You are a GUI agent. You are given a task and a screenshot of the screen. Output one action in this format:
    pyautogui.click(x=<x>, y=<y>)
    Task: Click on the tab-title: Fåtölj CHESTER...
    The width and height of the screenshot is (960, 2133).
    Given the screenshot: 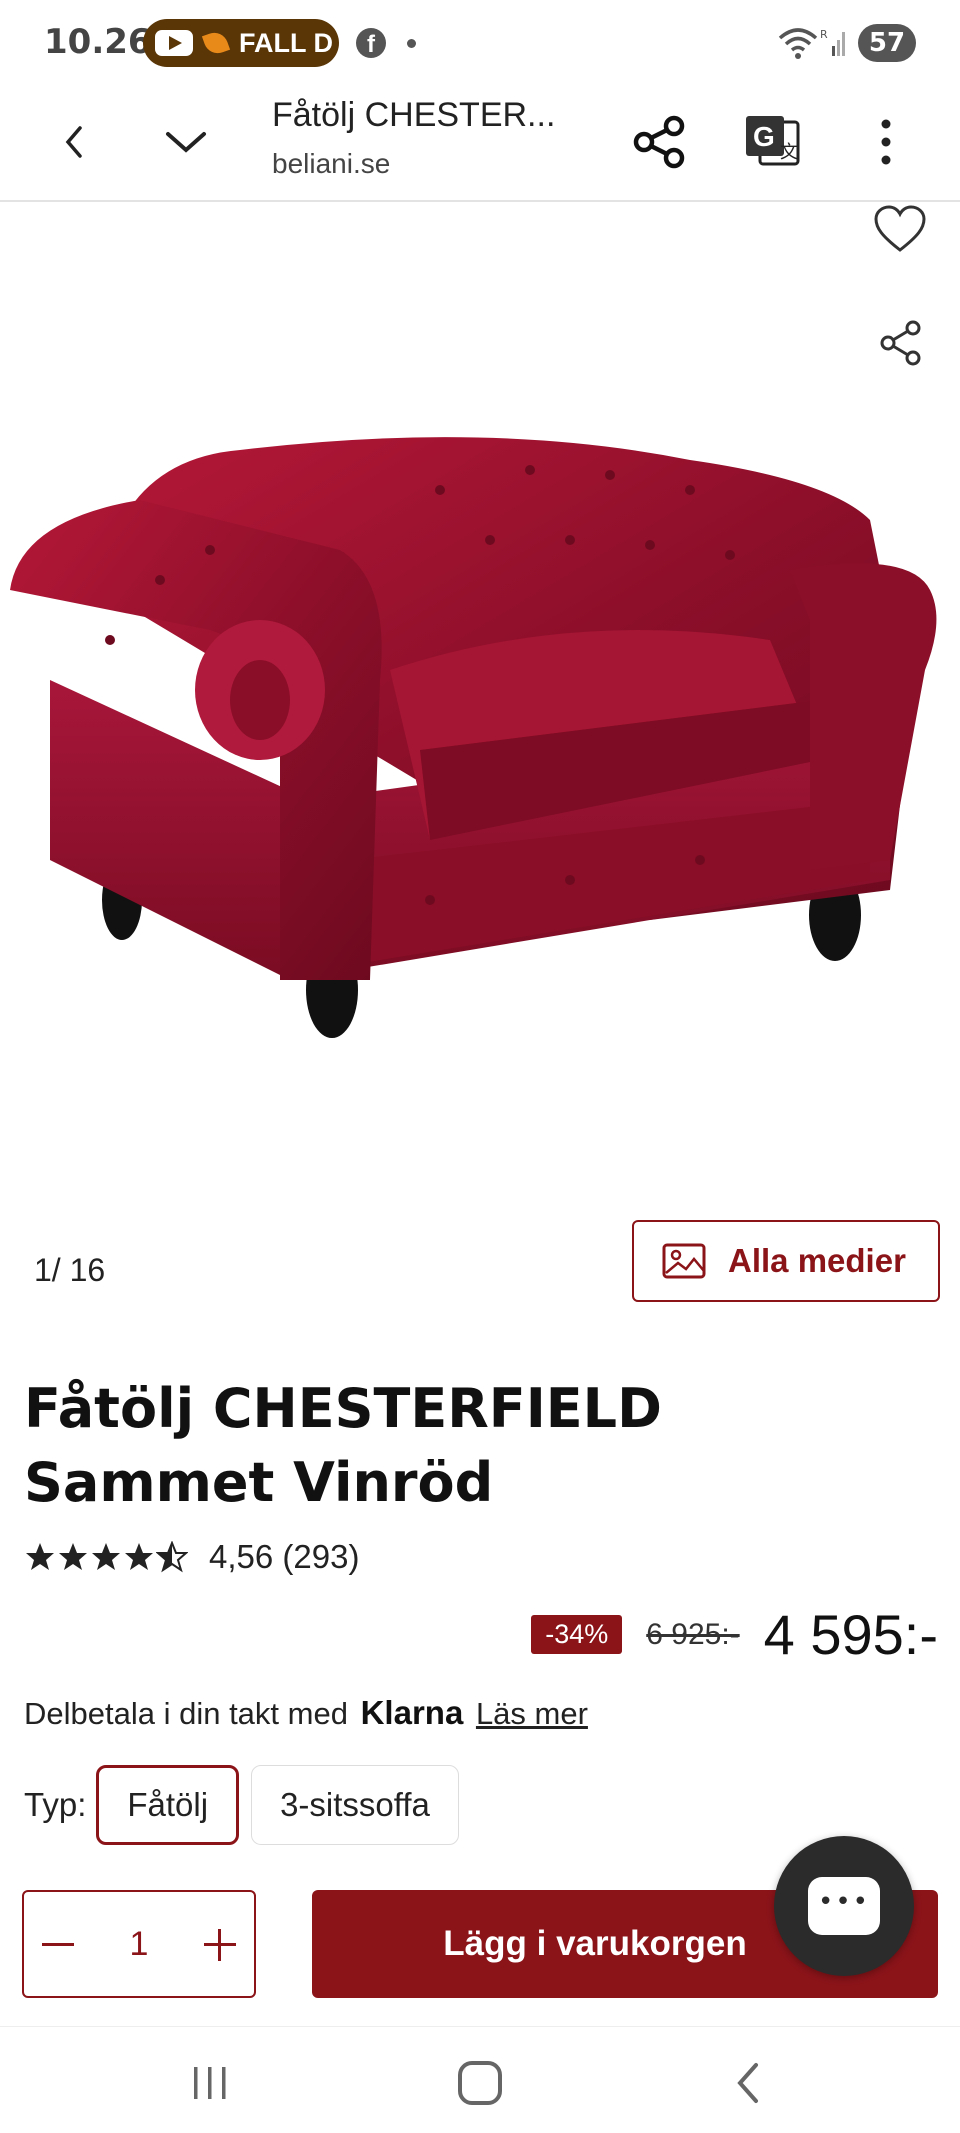 What is the action you would take?
    pyautogui.click(x=413, y=115)
    